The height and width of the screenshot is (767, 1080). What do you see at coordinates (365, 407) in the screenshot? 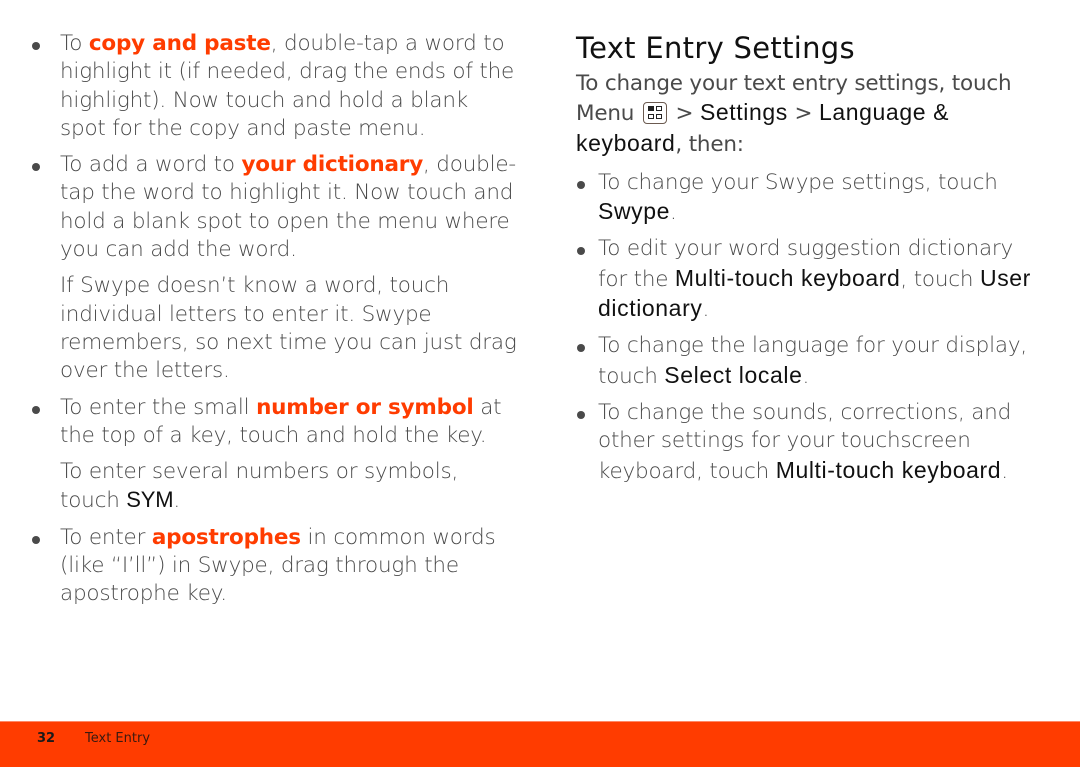
I see `highlight-number-or-symbol: number or symbol` at bounding box center [365, 407].